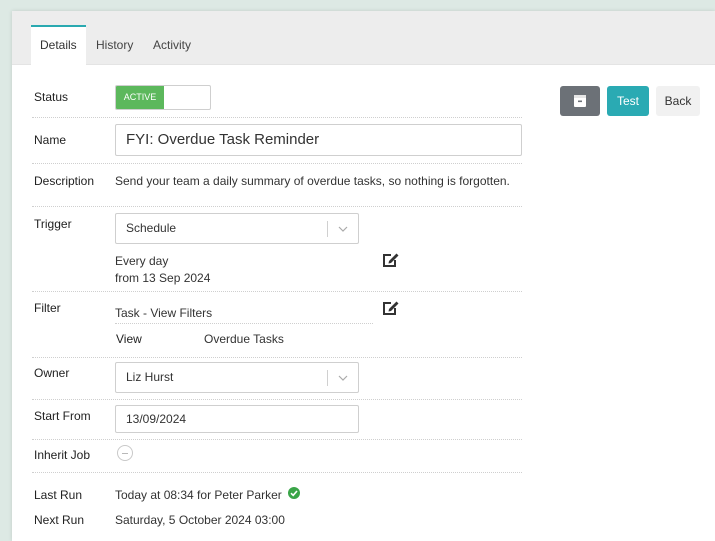  Describe the element at coordinates (142, 261) in the screenshot. I see `trigger-frequency: Every day` at that location.